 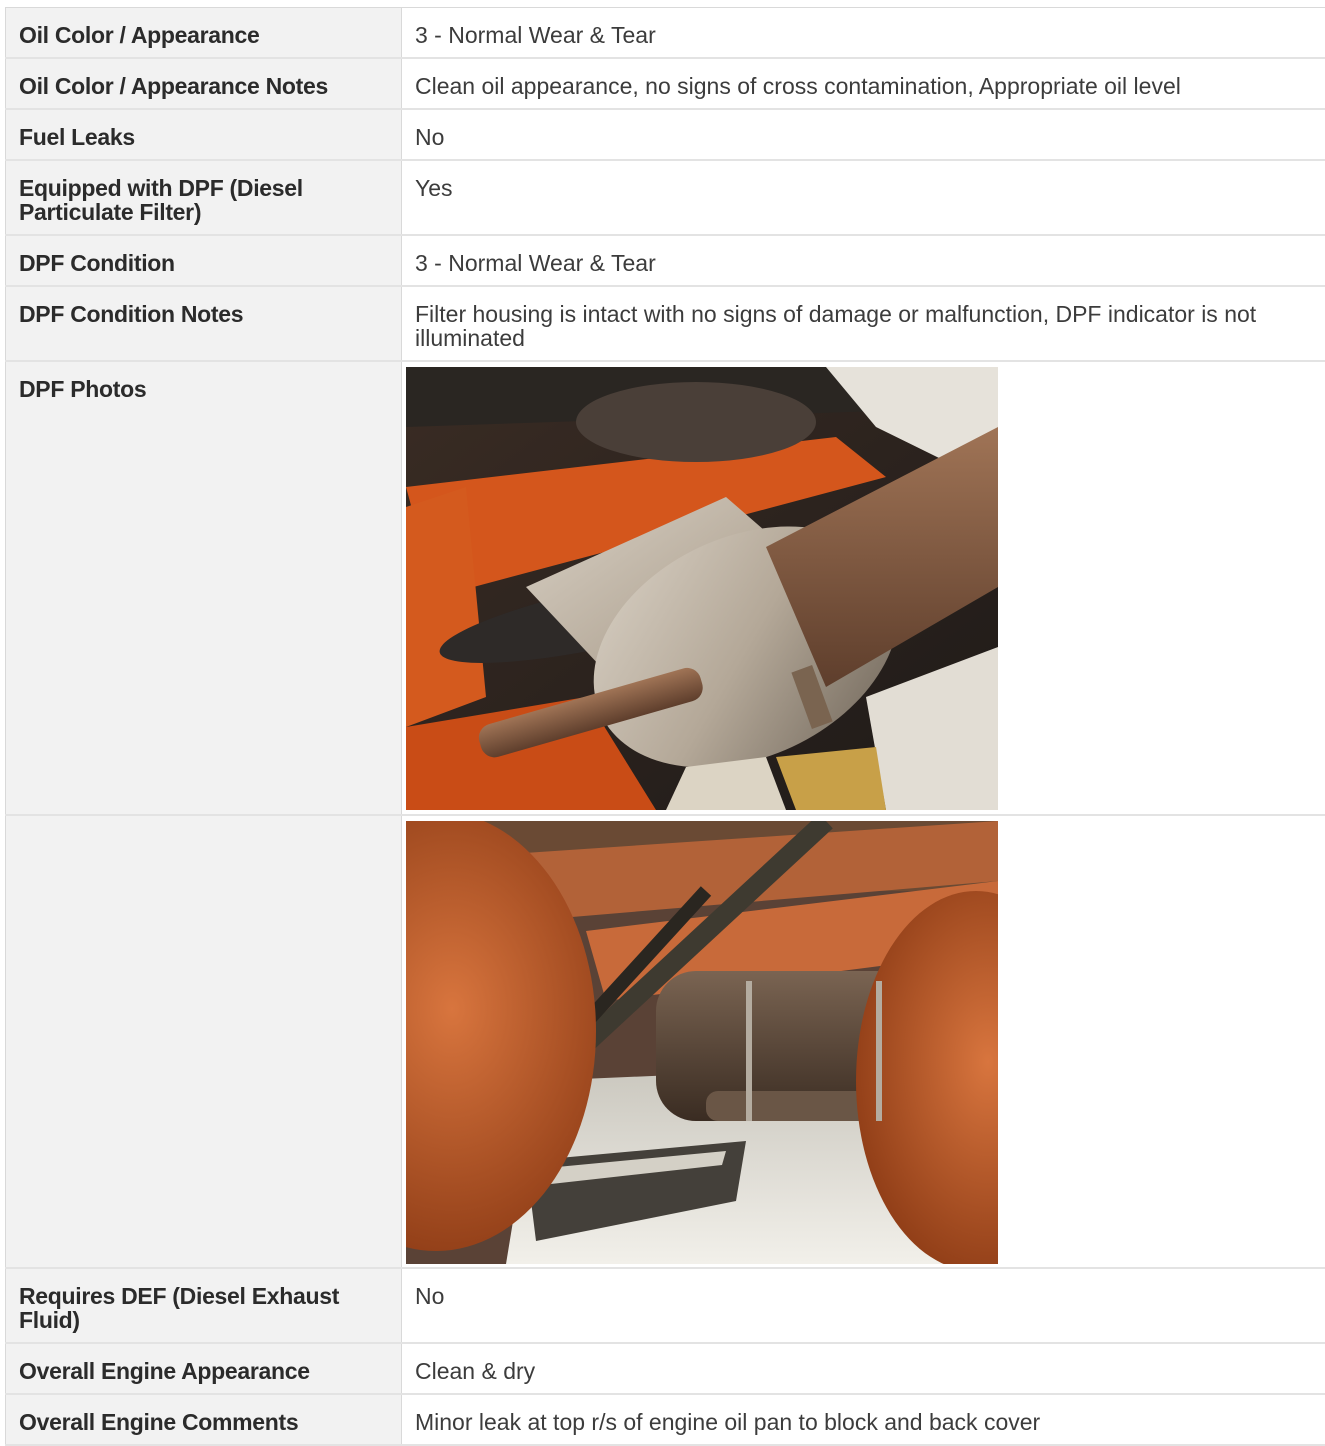 I want to click on row-label: DPF Photos, so click(x=203, y=588).